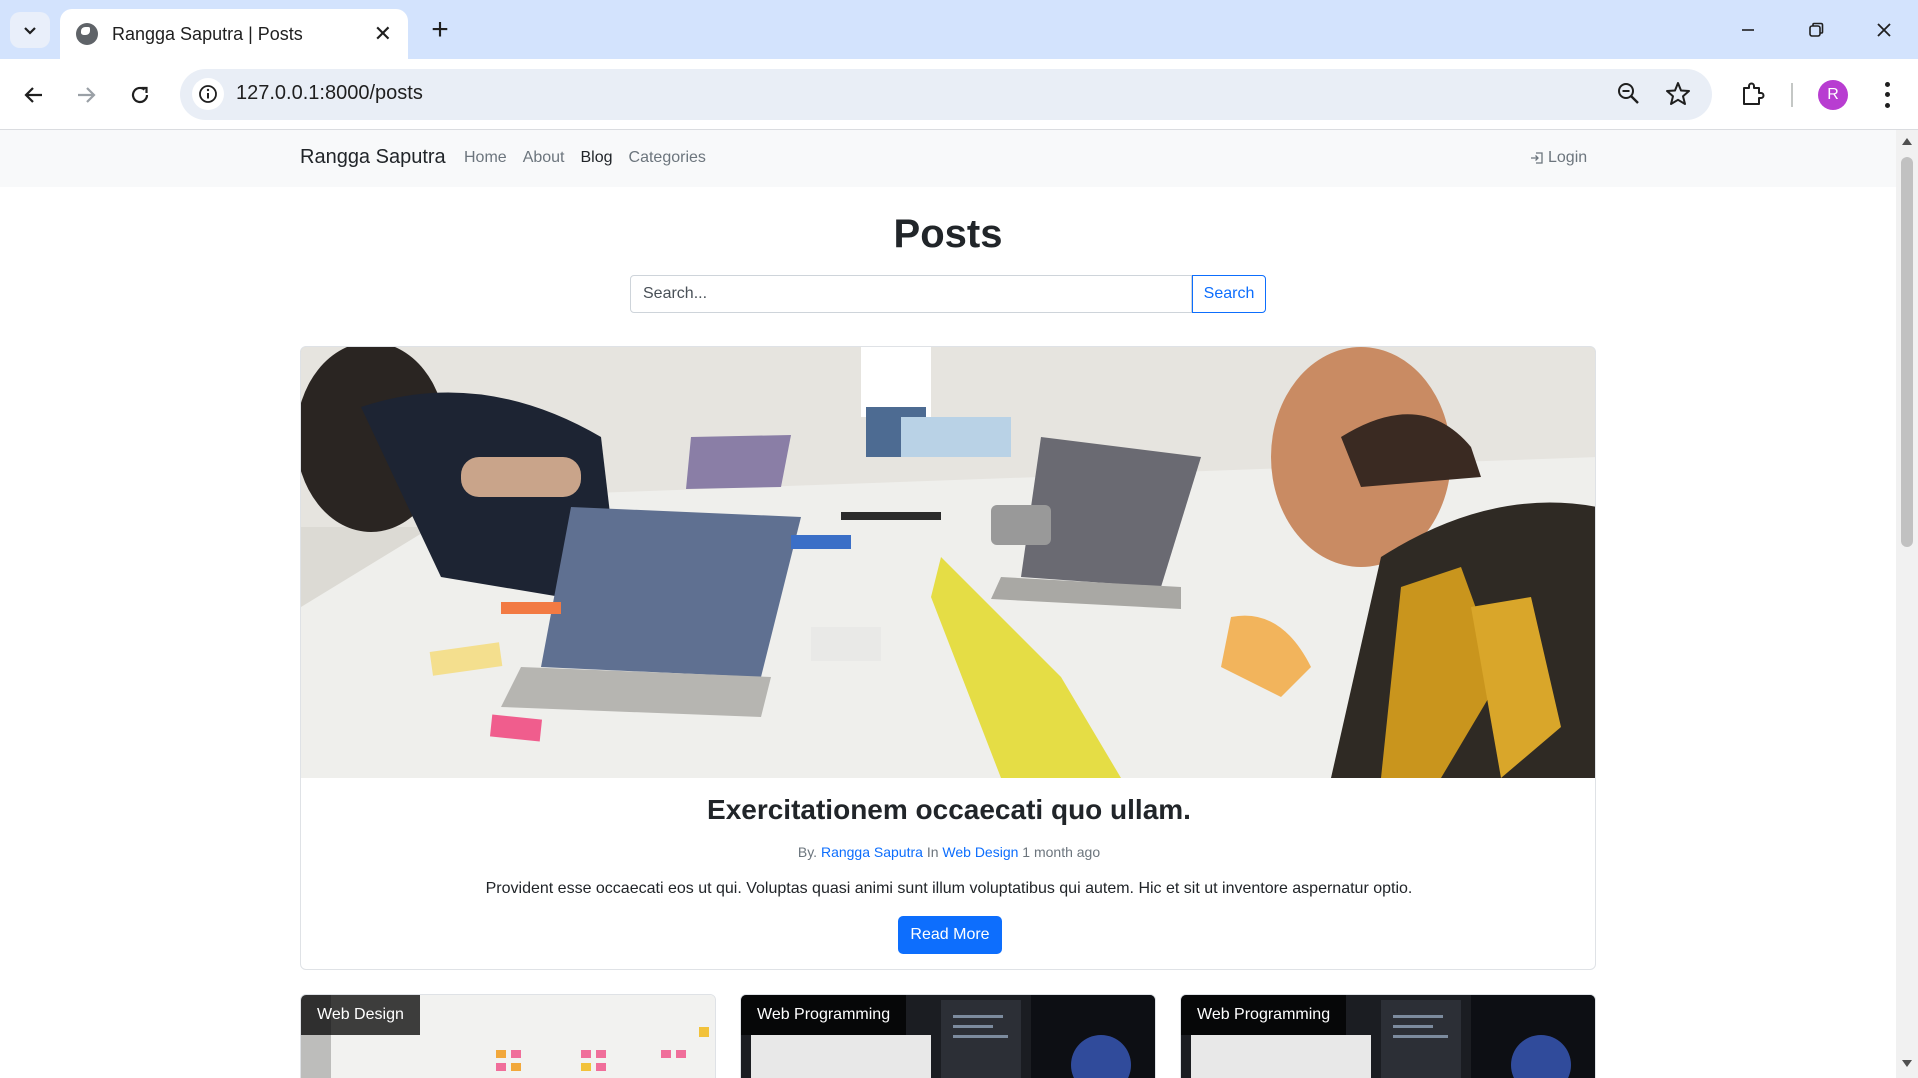 The width and height of the screenshot is (1918, 1078). Describe the element at coordinates (946, 94) in the screenshot. I see `address-bar: 127.0.0.1:8000/posts` at that location.